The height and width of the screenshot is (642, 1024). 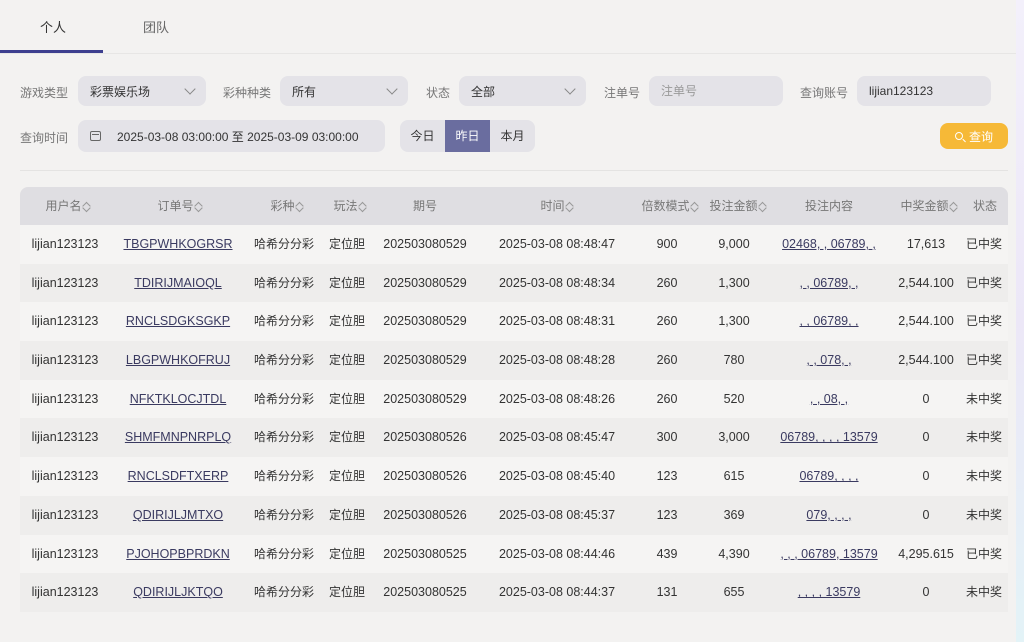 I want to click on today-button: 今日, so click(x=422, y=136).